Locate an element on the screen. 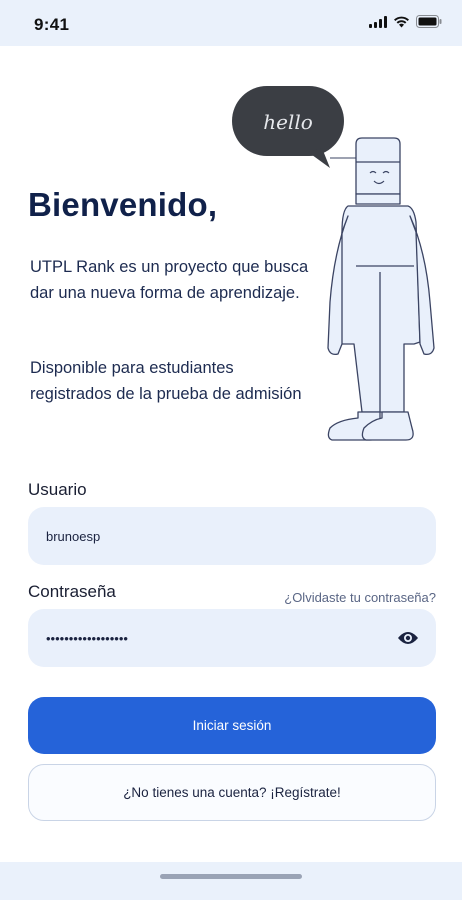 Image resolution: width=462 pixels, height=900 pixels. signal-icon is located at coordinates (378, 21).